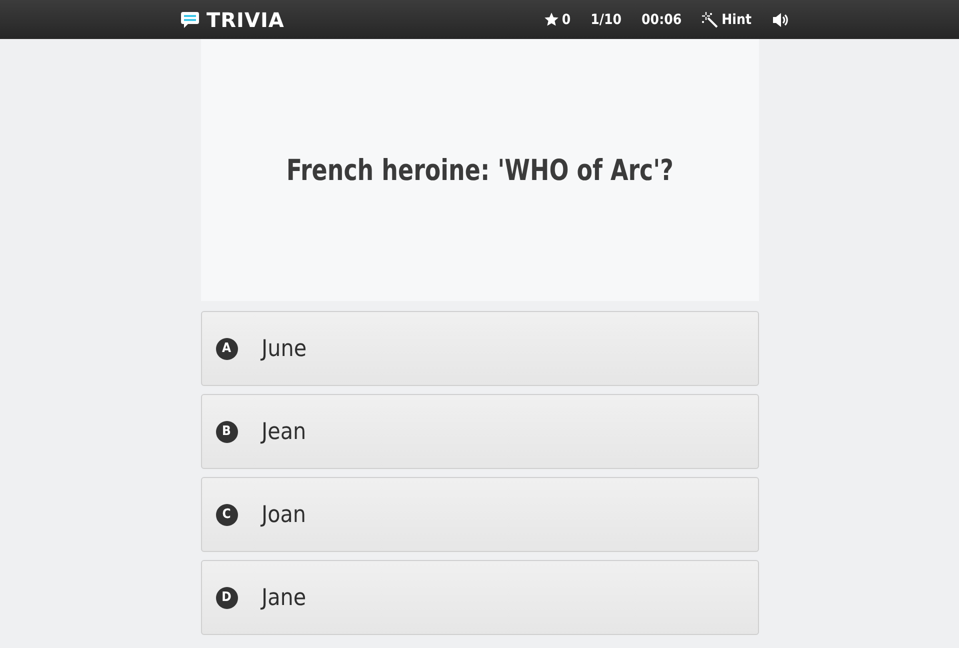  Describe the element at coordinates (710, 20) in the screenshot. I see `magic-wand-icon` at that location.